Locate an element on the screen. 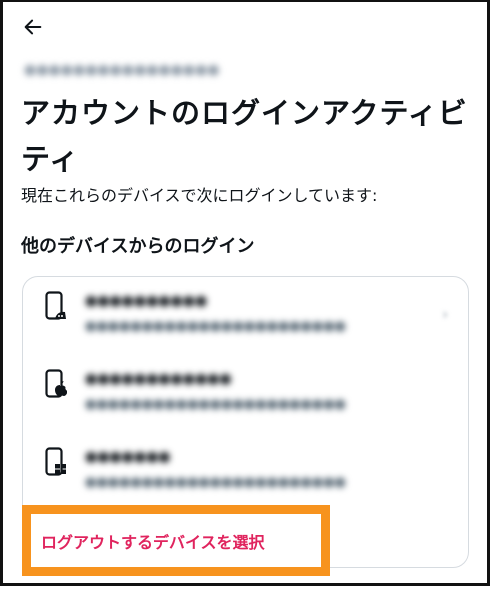  section-heading: 他のデバイスからのログイン is located at coordinates (138, 246).